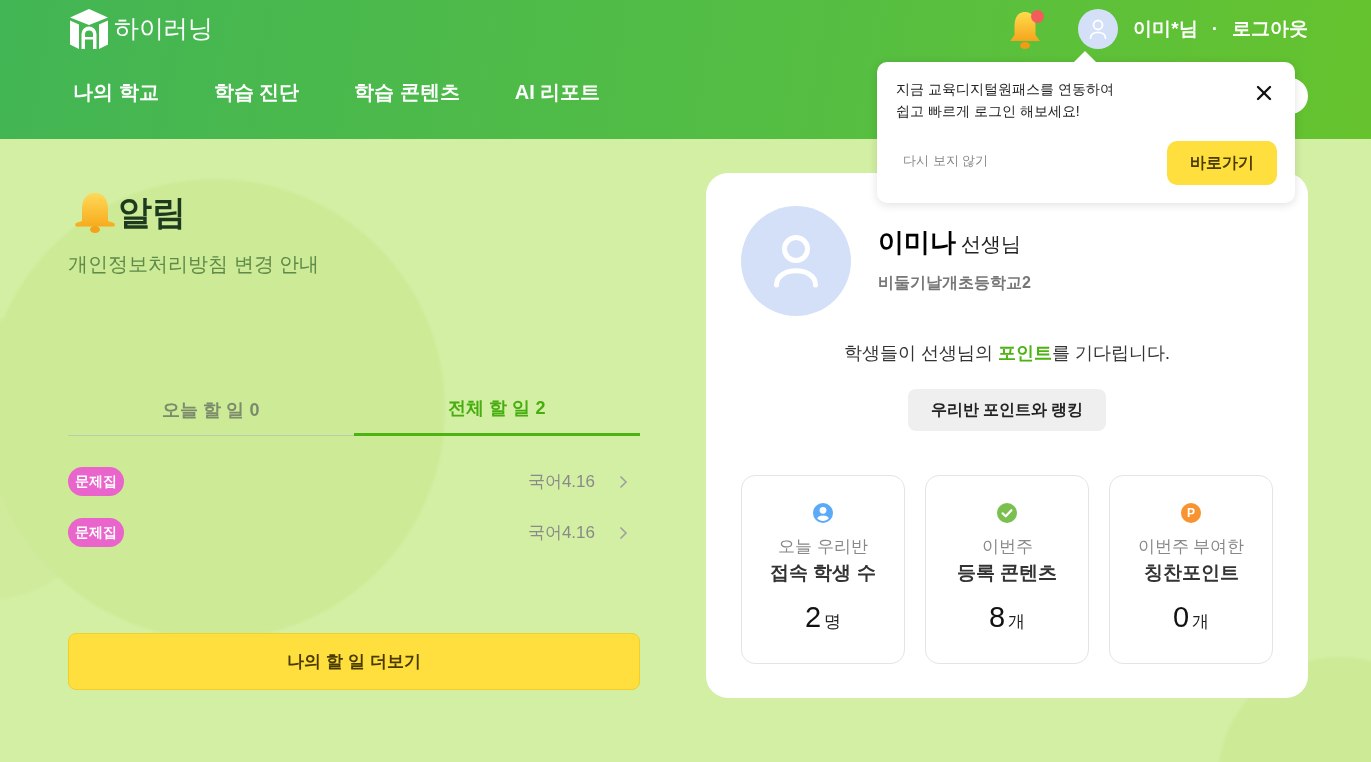 The height and width of the screenshot is (762, 1371). Describe the element at coordinates (1181, 617) in the screenshot. I see `stat-value: 0` at that location.